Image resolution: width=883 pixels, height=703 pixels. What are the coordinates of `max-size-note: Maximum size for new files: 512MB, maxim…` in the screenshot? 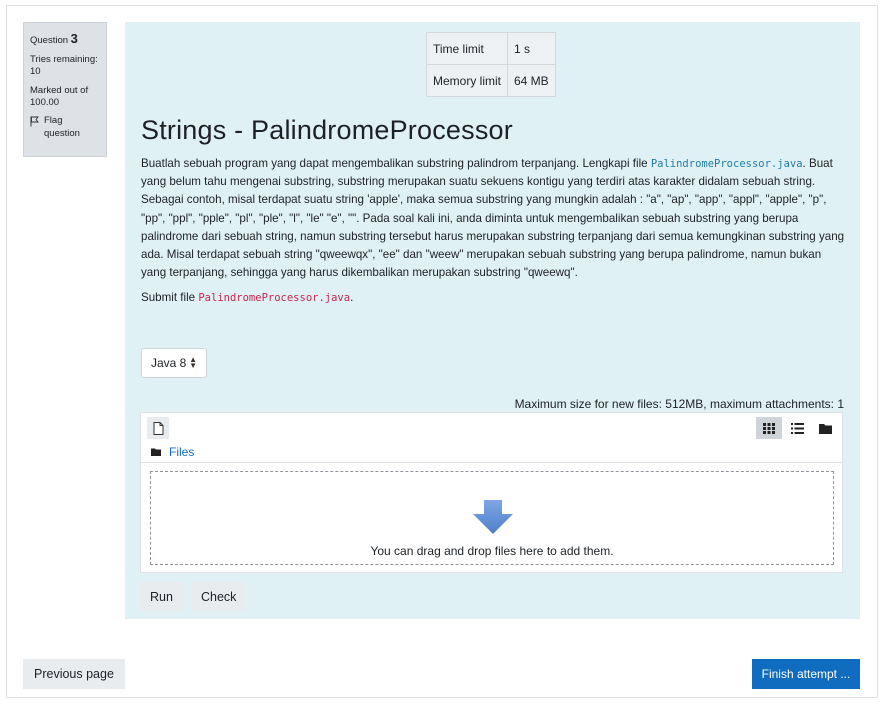 It's located at (679, 404).